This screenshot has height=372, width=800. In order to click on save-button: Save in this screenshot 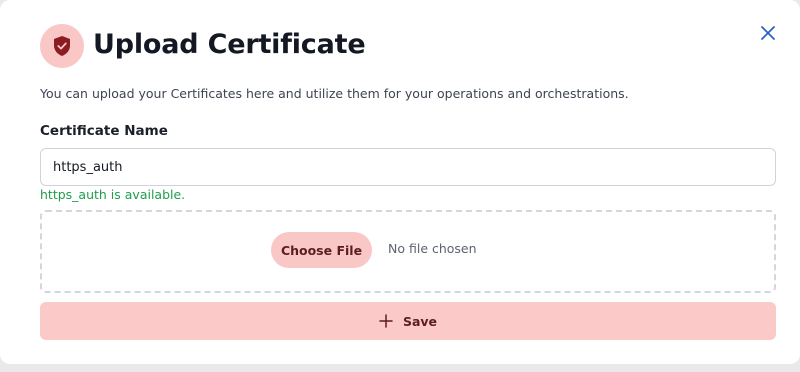, I will do `click(408, 321)`.